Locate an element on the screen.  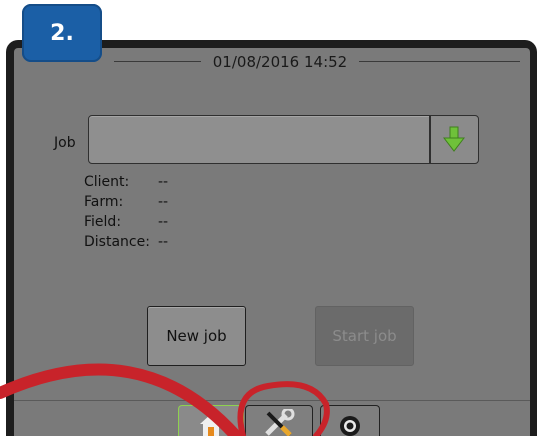
info-row-farm: Farm: -- is located at coordinates (126, 202).